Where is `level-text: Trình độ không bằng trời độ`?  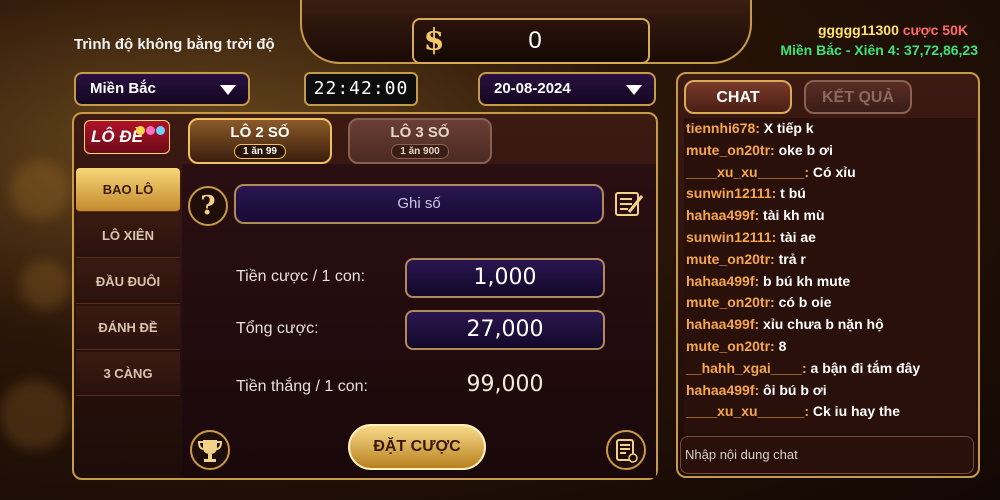 level-text: Trình độ không bằng trời độ is located at coordinates (174, 44).